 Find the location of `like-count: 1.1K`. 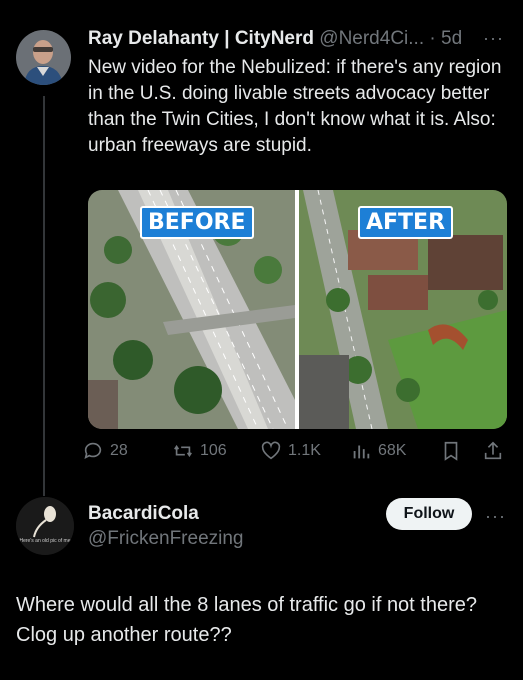

like-count: 1.1K is located at coordinates (304, 450).